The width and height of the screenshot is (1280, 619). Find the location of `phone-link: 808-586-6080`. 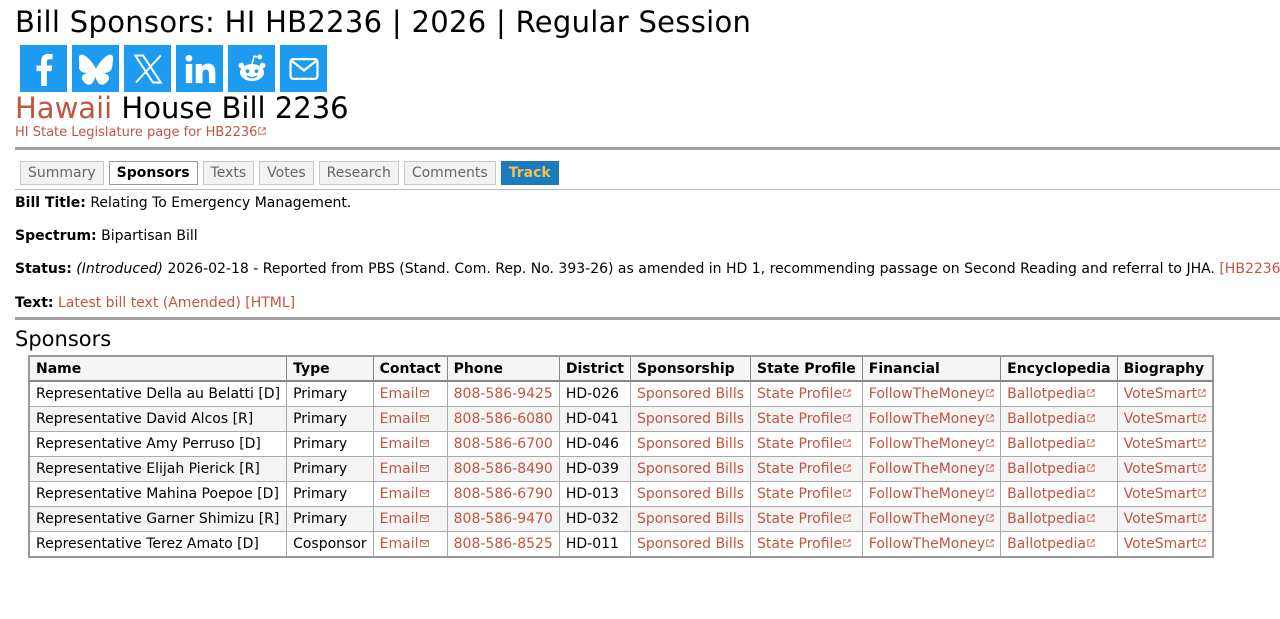

phone-link: 808-586-6080 is located at coordinates (503, 419).